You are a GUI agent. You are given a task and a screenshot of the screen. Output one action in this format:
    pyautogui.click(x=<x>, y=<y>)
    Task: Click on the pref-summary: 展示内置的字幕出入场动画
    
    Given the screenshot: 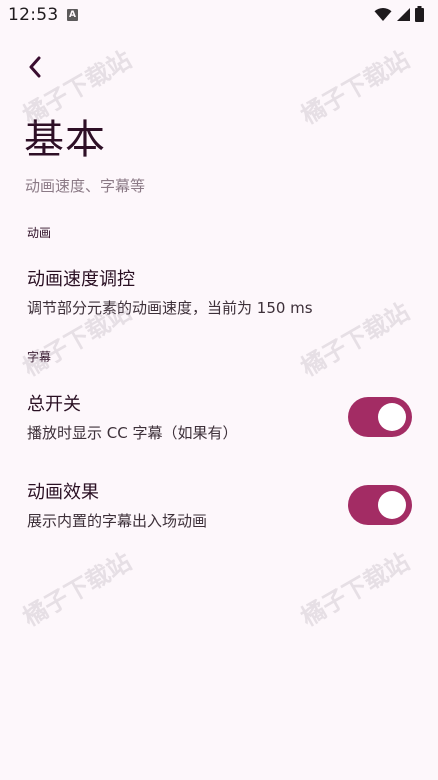 What is the action you would take?
    pyautogui.click(x=117, y=521)
    